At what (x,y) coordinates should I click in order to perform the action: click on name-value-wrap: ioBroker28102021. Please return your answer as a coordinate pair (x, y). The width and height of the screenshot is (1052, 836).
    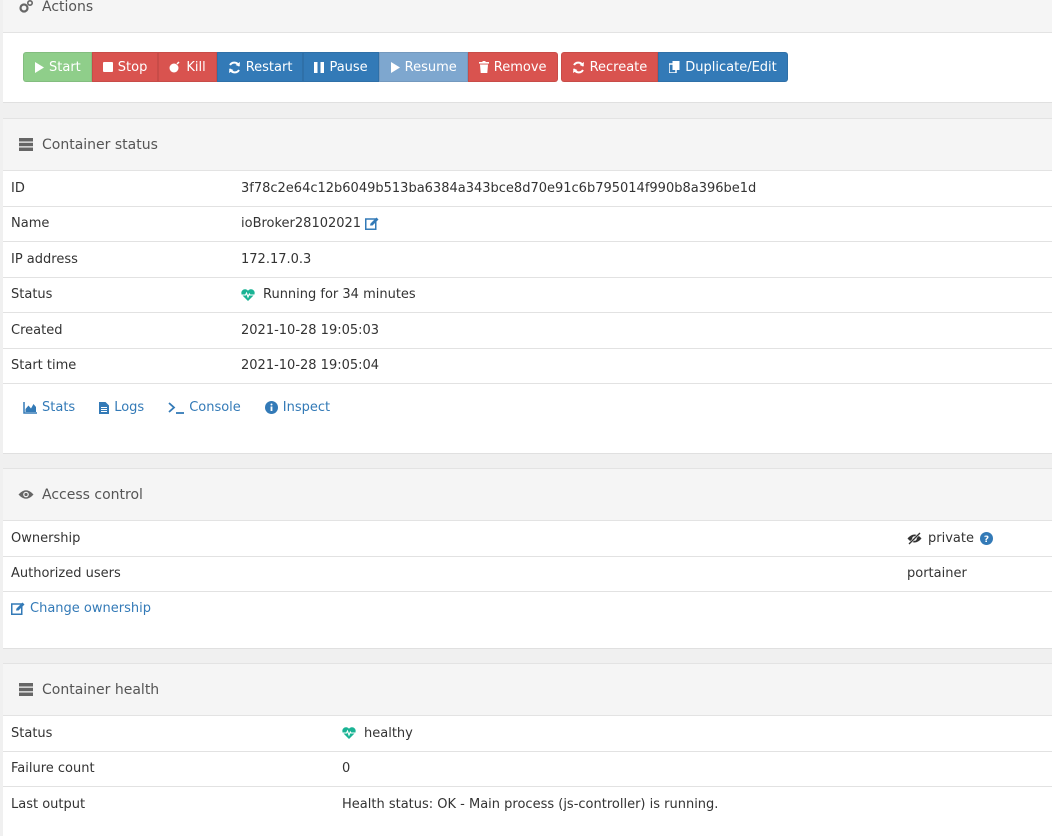
    Looking at the image, I should click on (310, 223).